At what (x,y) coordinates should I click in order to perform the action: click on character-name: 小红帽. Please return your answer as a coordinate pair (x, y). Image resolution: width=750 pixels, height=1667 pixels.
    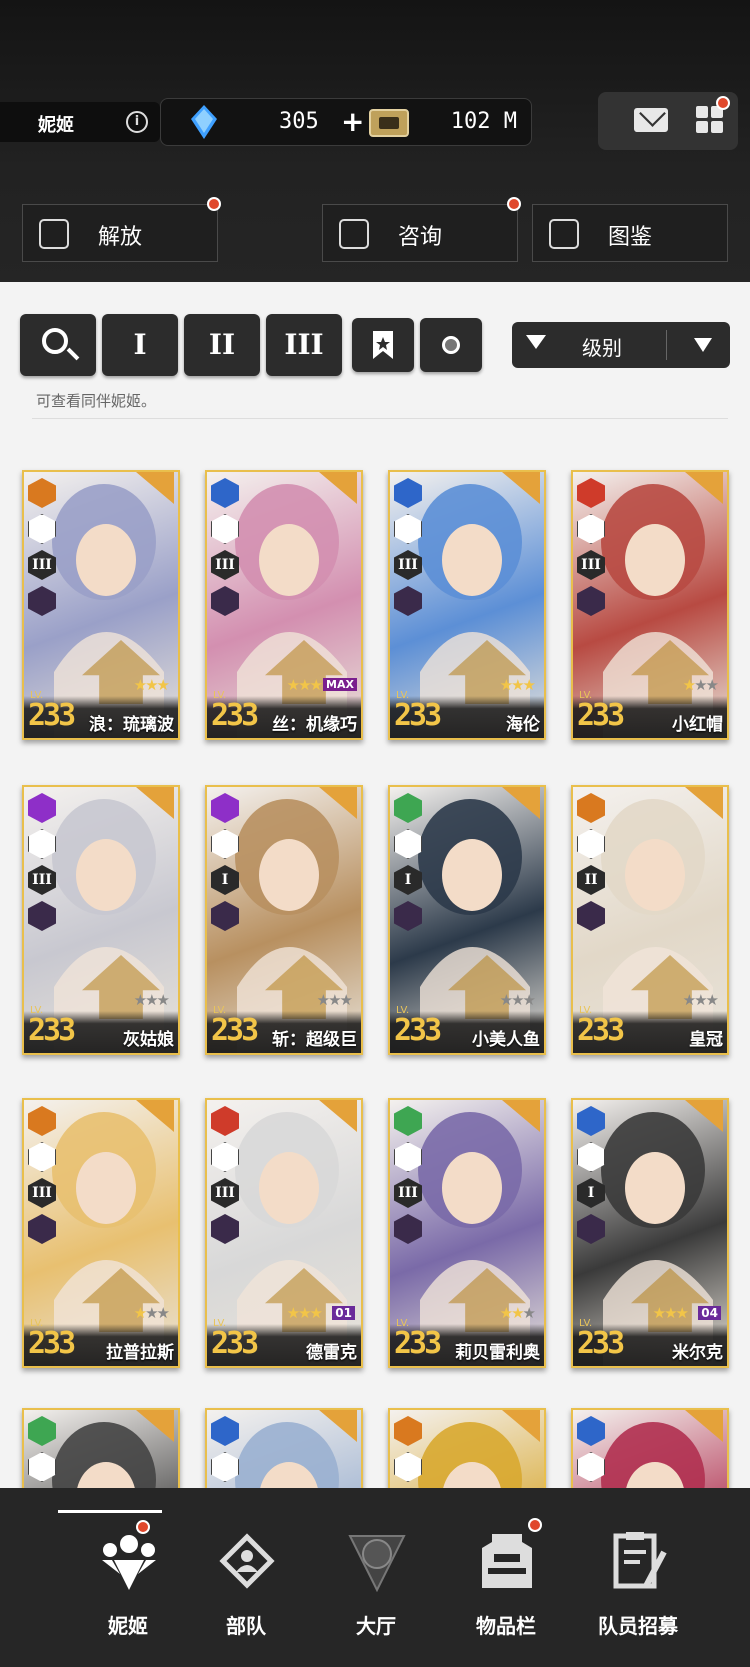
    Looking at the image, I should click on (697, 725).